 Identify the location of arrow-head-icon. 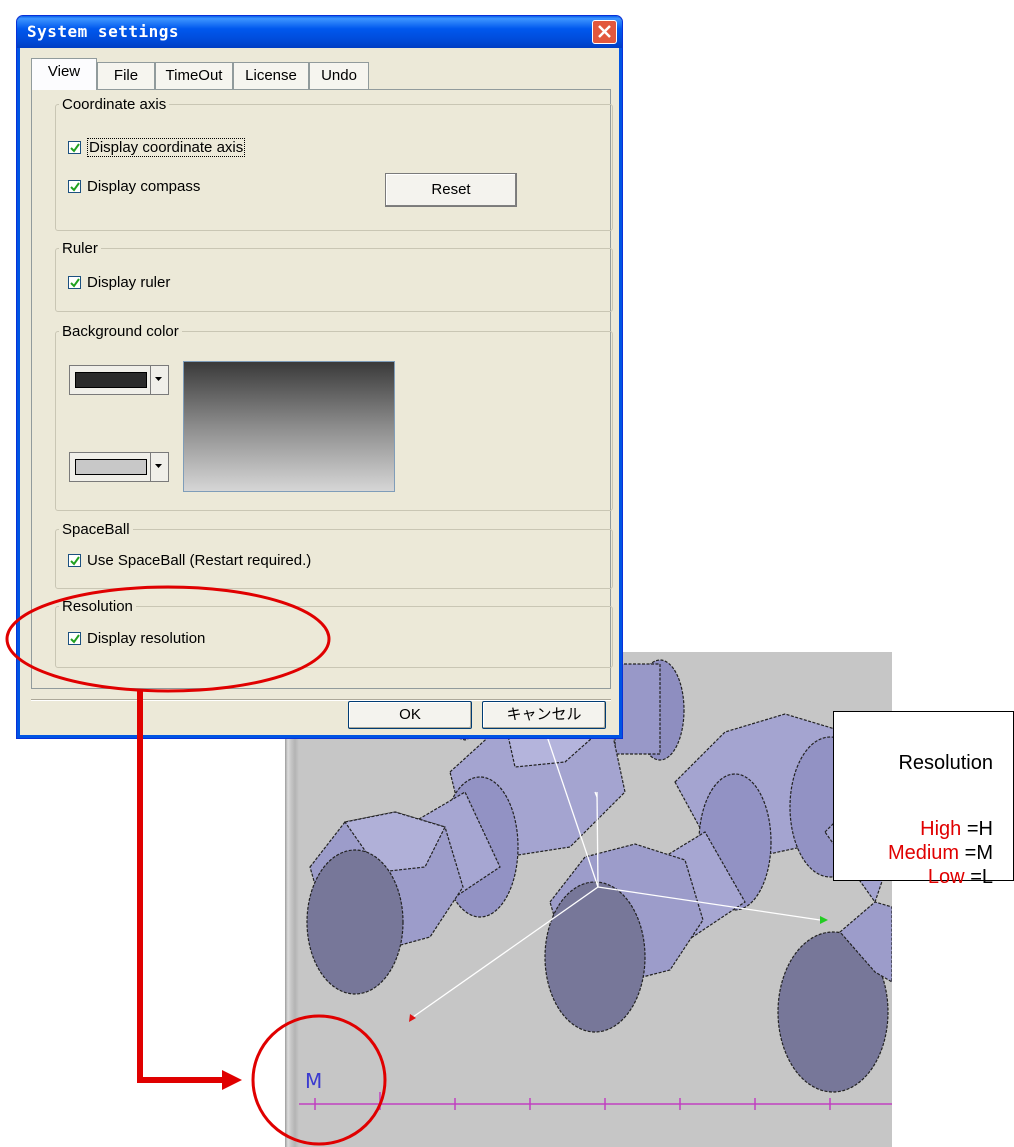
(232, 1080).